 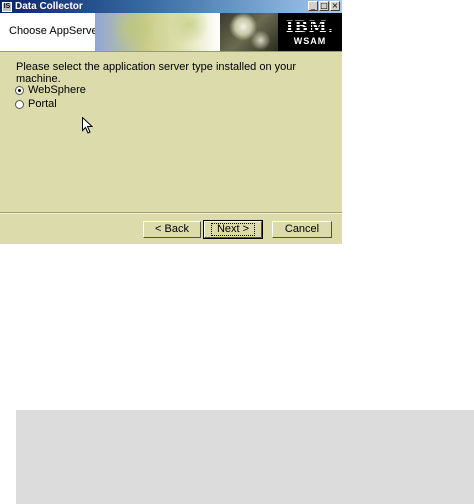 I want to click on page-title: Choose AppServer, so click(x=55, y=31).